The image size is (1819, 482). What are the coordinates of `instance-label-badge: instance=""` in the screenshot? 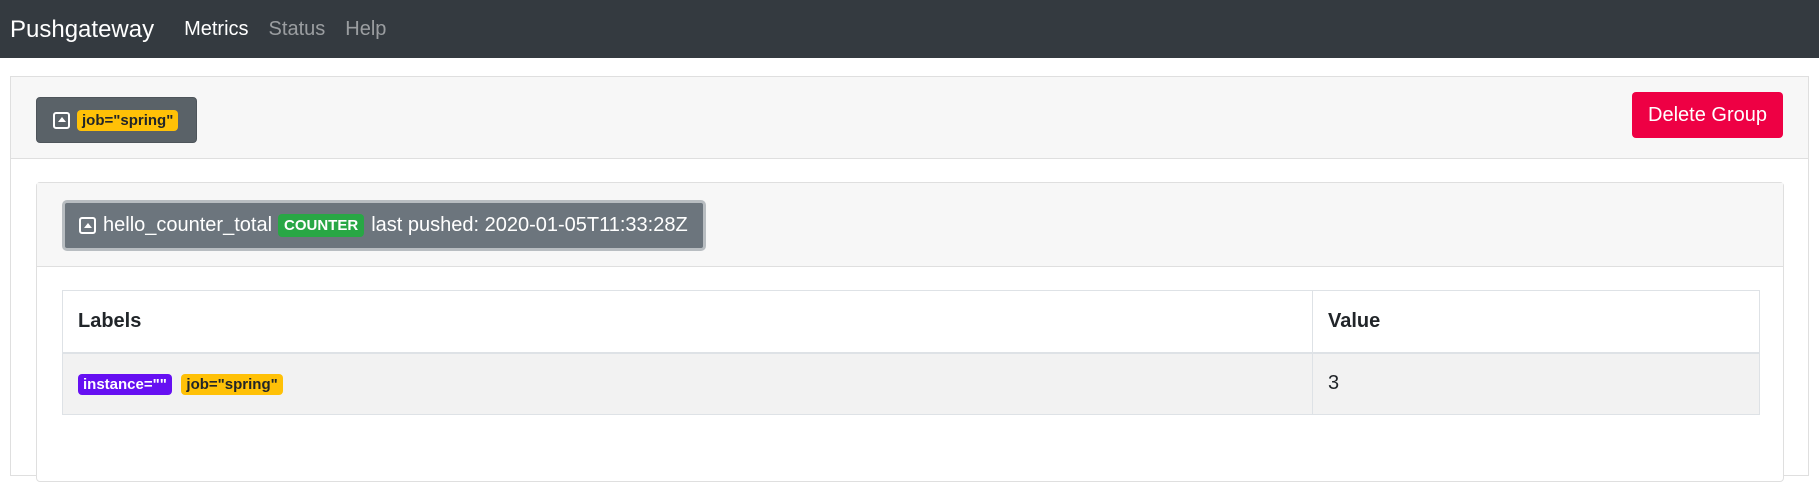 It's located at (125, 385).